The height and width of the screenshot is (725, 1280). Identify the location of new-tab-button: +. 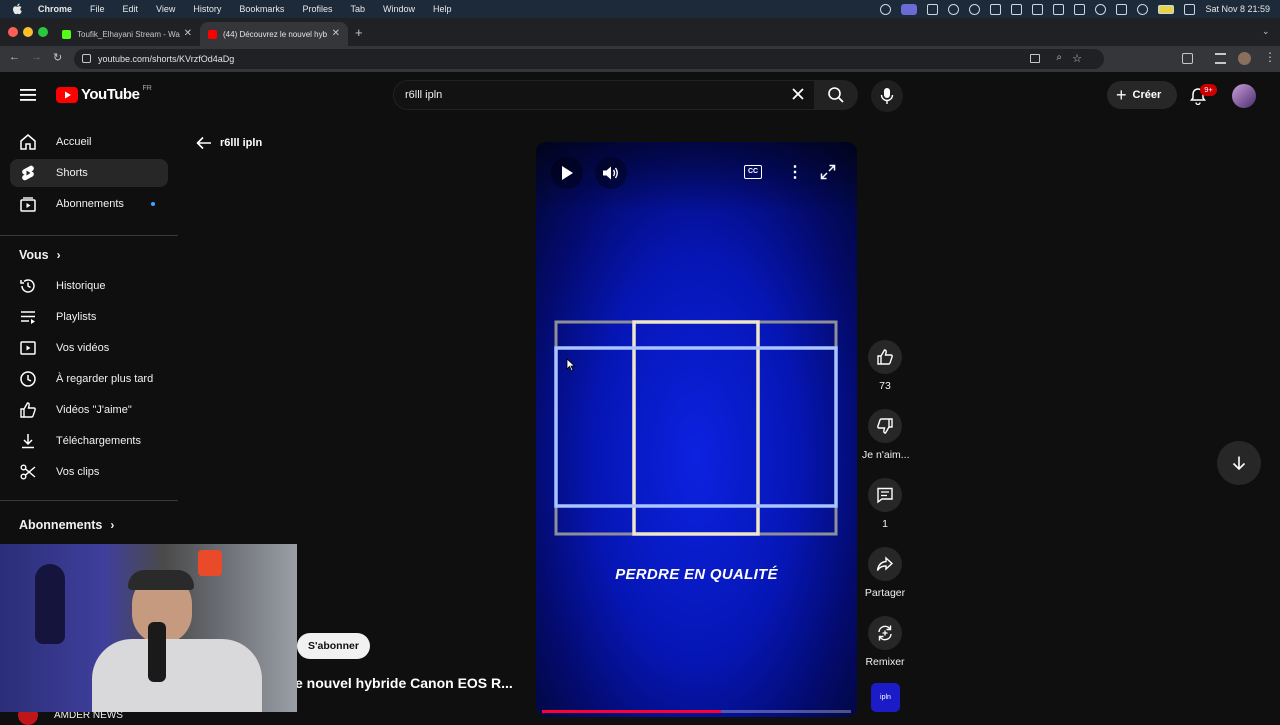
(359, 32).